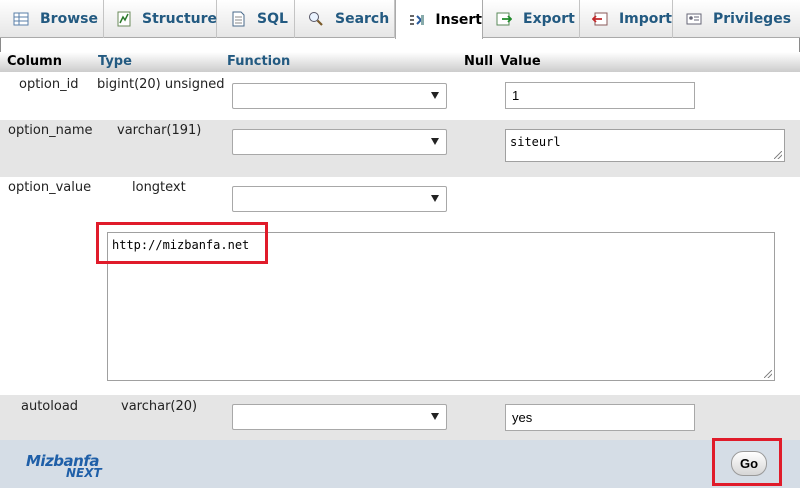 The height and width of the screenshot is (488, 800). I want to click on header-null: Null, so click(479, 61).